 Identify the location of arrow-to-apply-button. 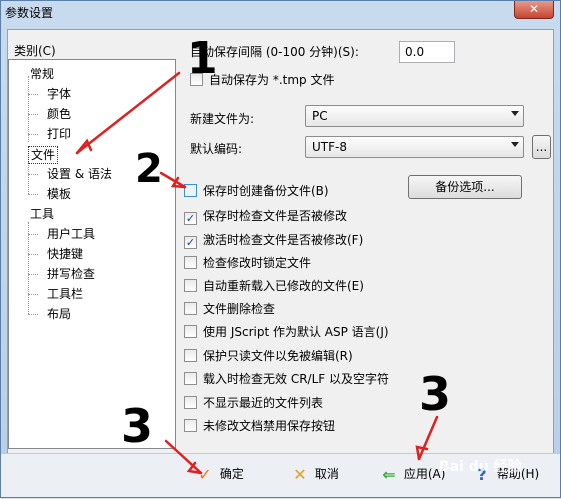
(428, 438).